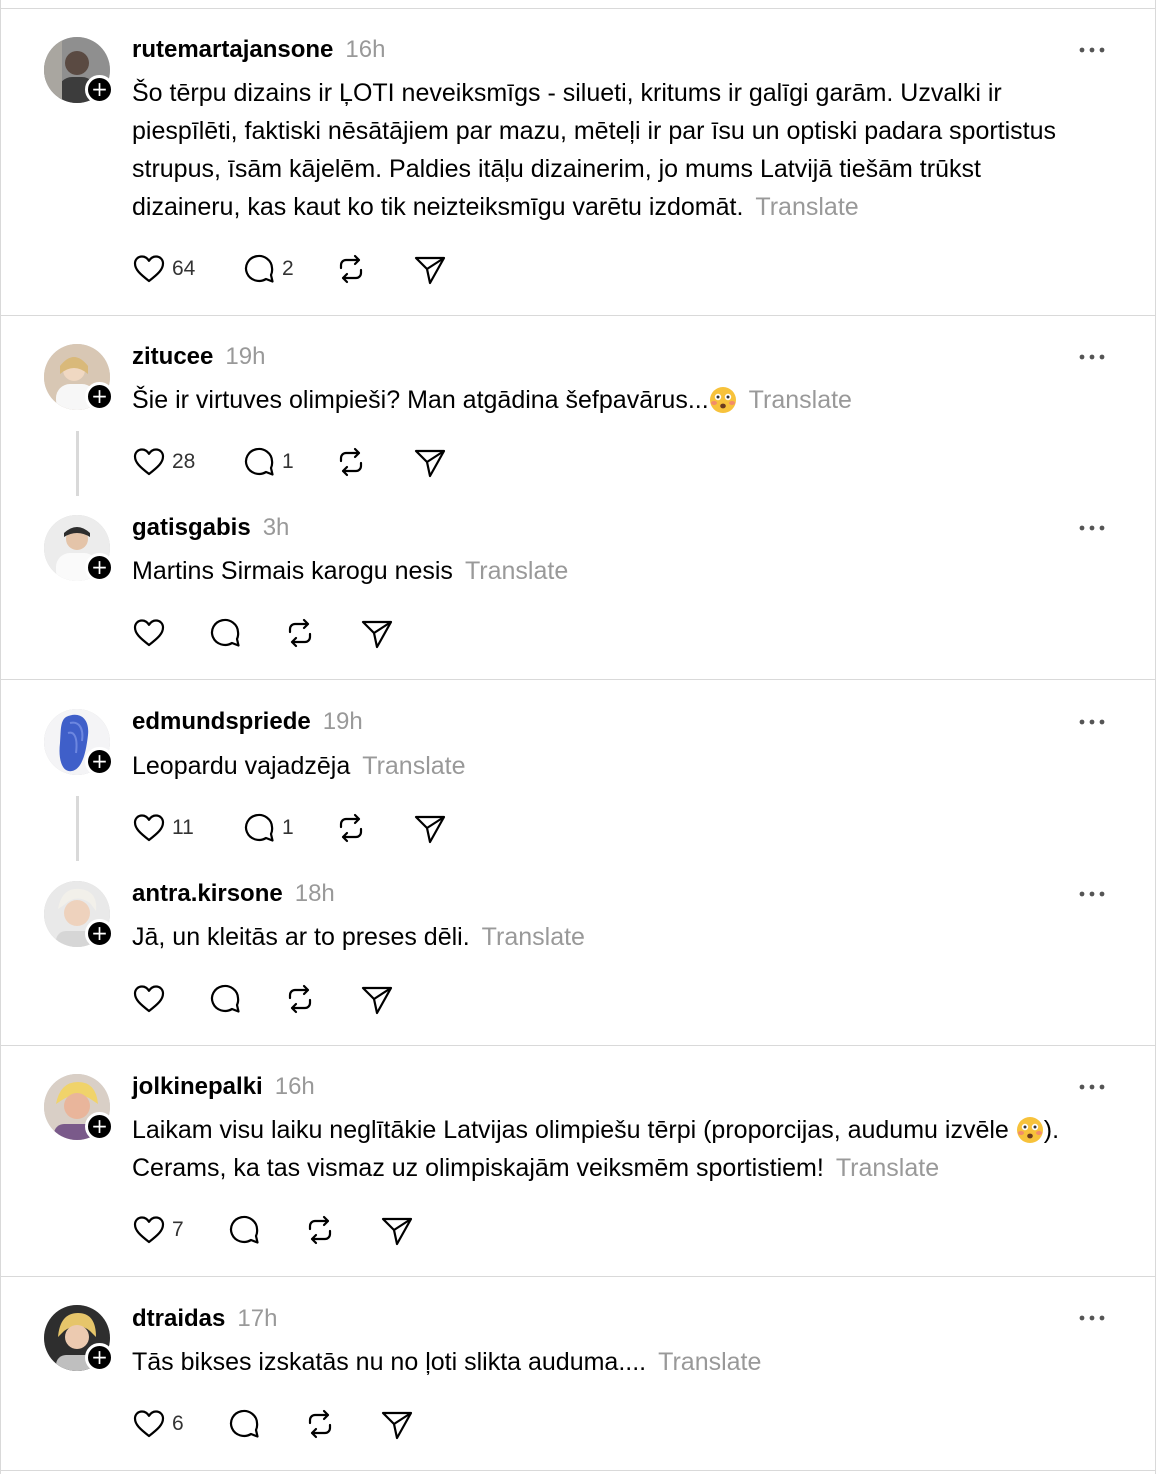 This screenshot has height=1474, width=1156. Describe the element at coordinates (158, 1424) in the screenshot. I see `like-button: 6` at that location.